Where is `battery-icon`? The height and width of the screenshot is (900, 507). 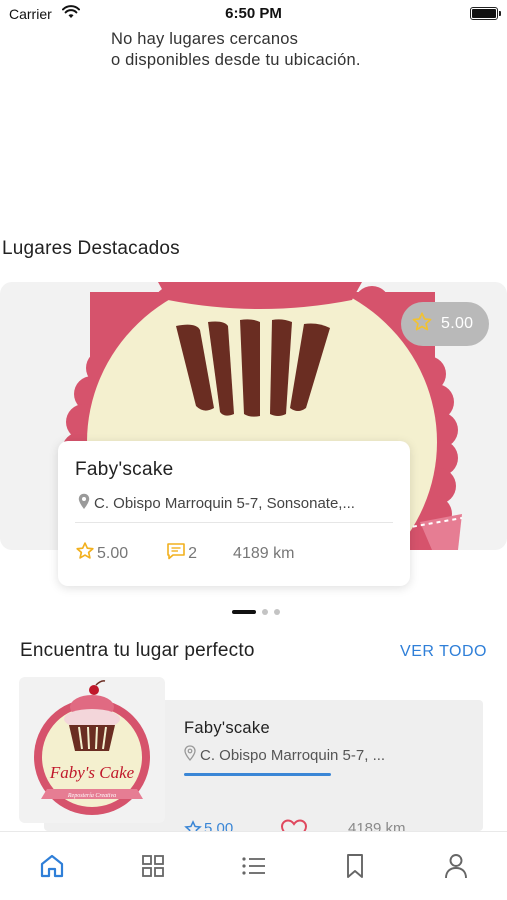 battery-icon is located at coordinates (485, 13).